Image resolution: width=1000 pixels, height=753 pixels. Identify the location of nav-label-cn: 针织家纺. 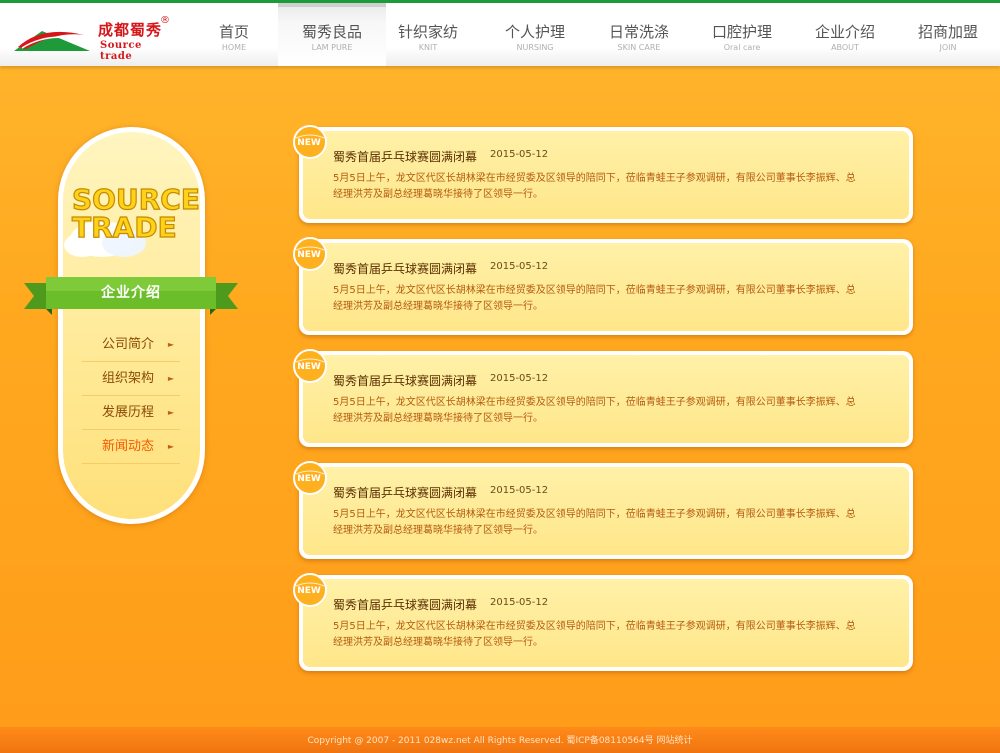
(427, 32).